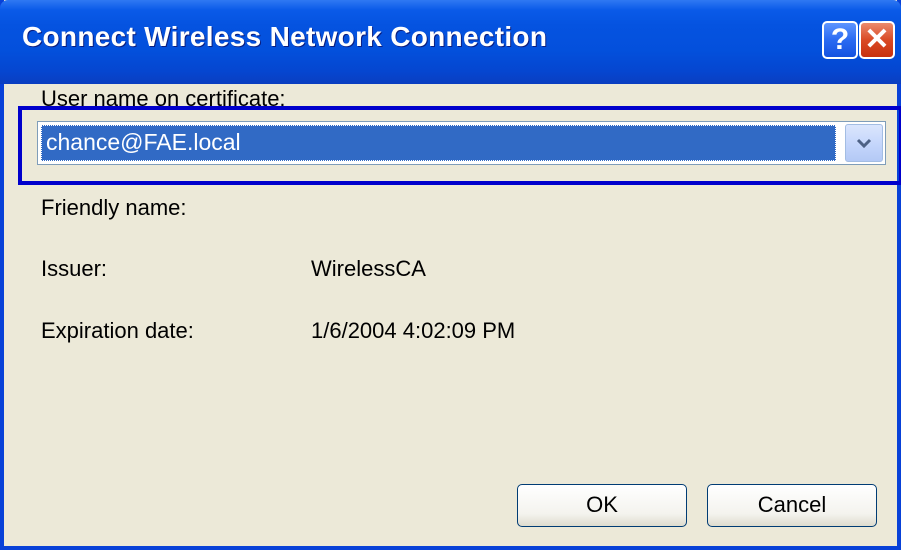 The width and height of the screenshot is (901, 550). I want to click on cancel-button: Cancel, so click(792, 505).